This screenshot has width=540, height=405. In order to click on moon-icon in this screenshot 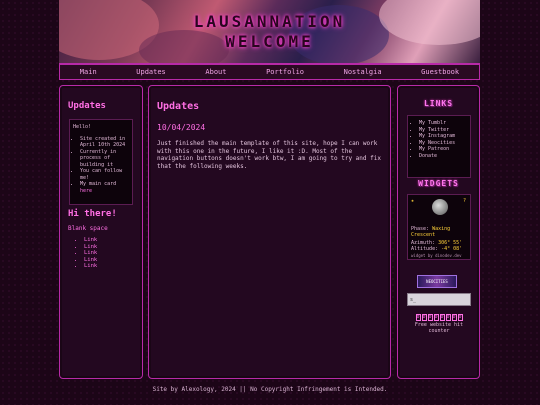, I will do `click(440, 207)`.